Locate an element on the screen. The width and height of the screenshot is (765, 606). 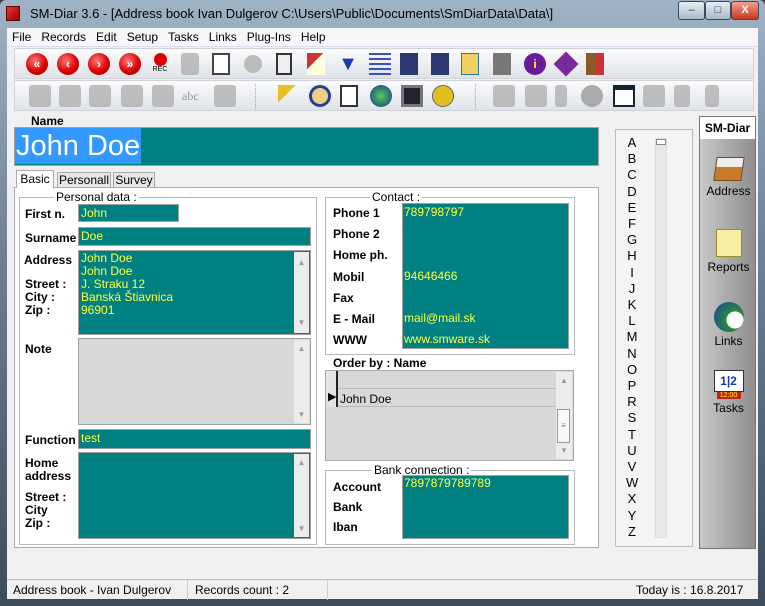
exit-door-icon is located at coordinates (595, 64).